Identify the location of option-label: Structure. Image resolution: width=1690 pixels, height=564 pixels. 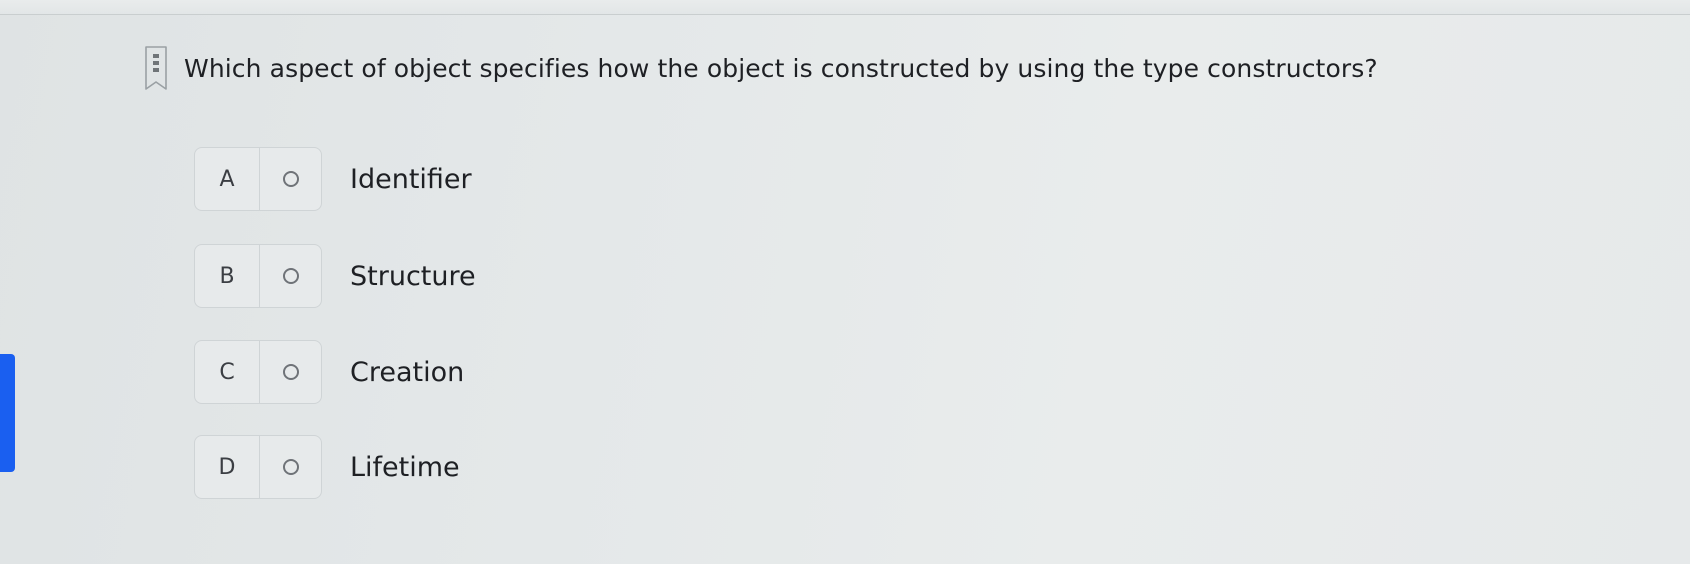
(413, 276).